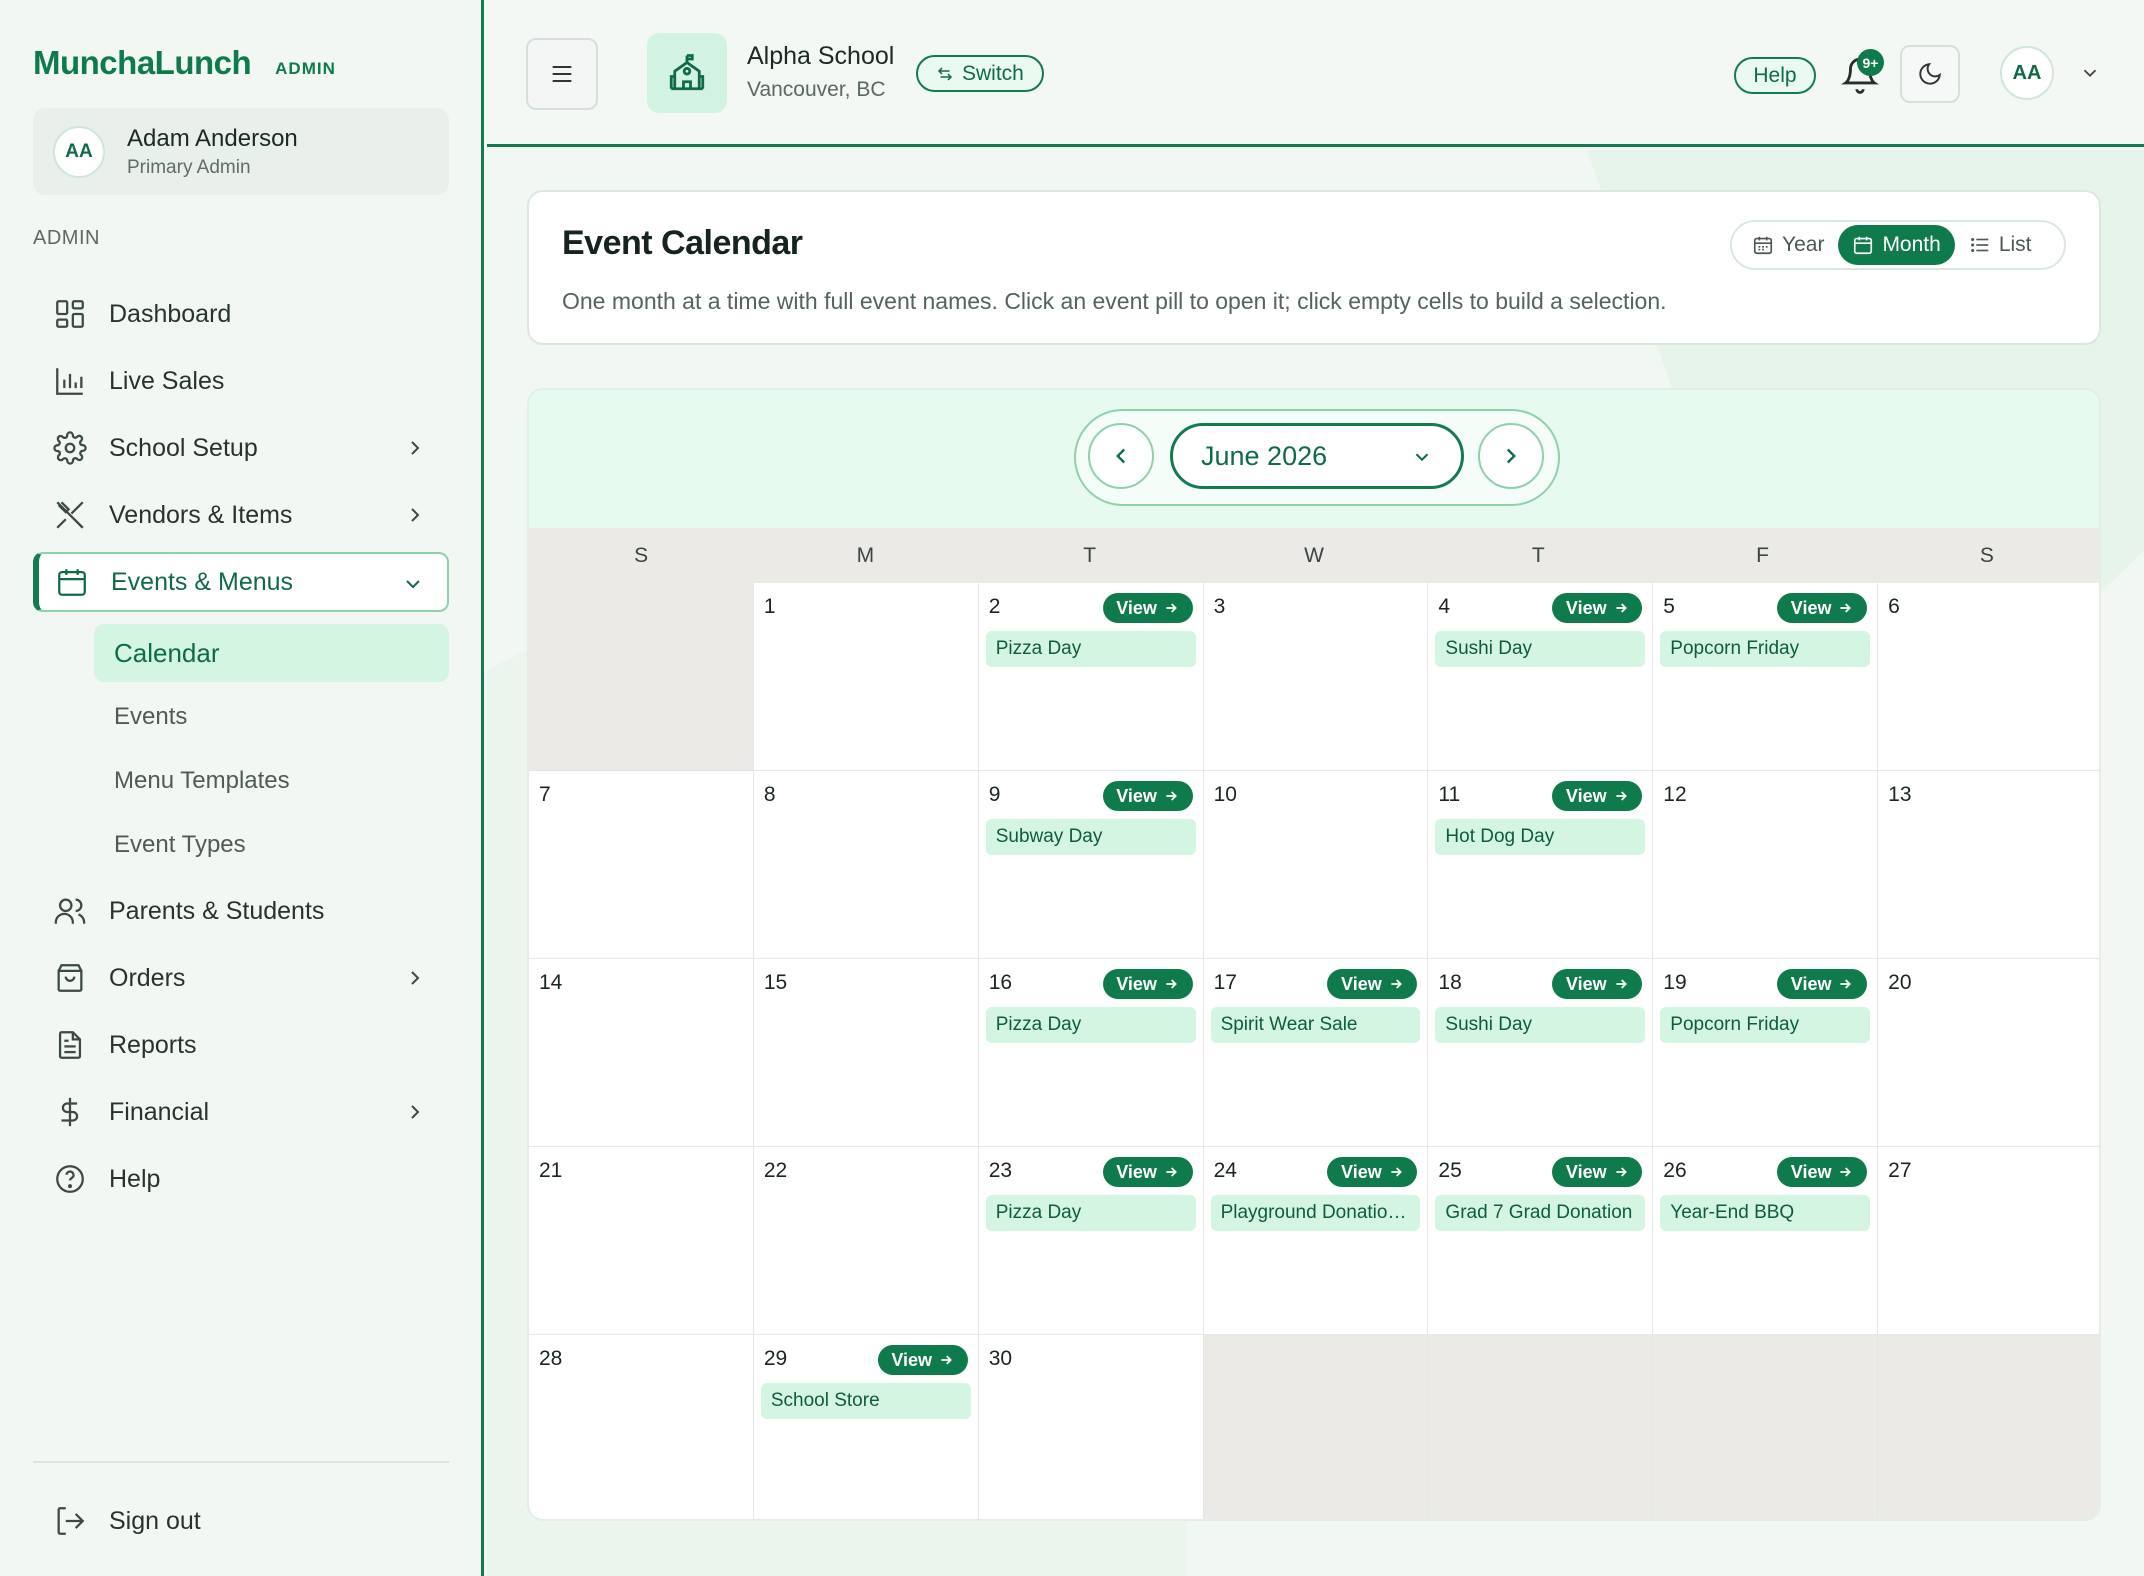 This screenshot has width=2144, height=1576. Describe the element at coordinates (1314, 555) in the screenshot. I see `weekday-label: W` at that location.